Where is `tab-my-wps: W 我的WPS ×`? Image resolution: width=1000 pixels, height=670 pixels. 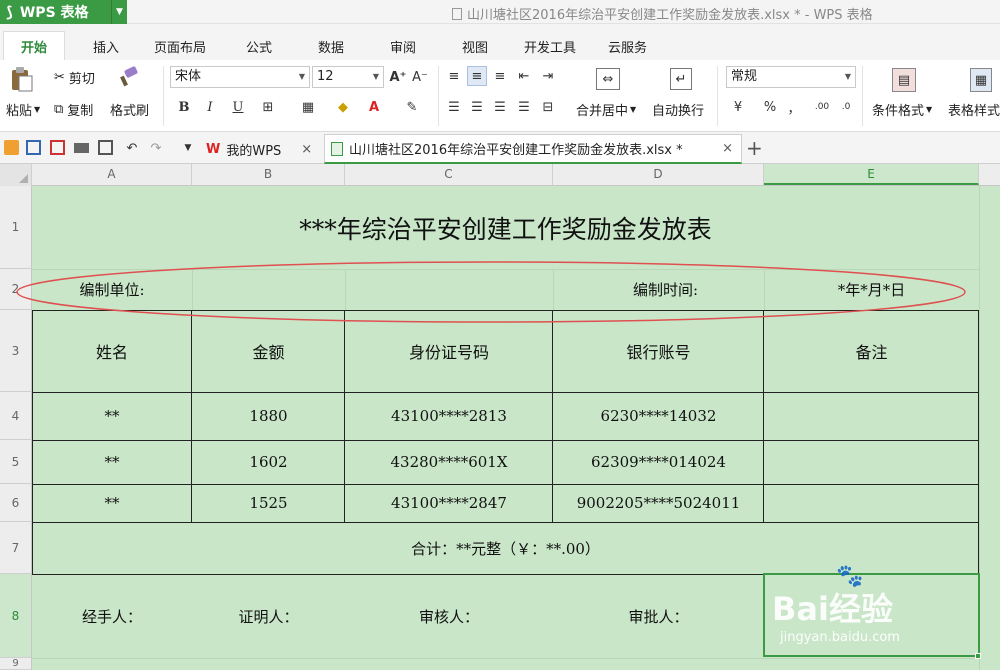 tab-my-wps: W 我的WPS × is located at coordinates (260, 149).